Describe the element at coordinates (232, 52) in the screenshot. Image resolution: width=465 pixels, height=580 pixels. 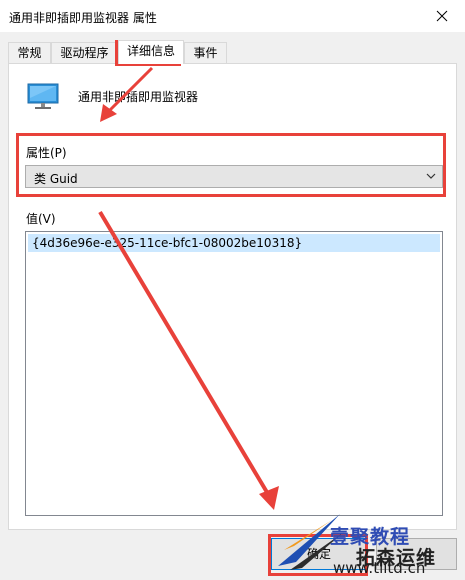
I see `tab-bar: 常规 驱动程序 详细信息 事件` at that location.